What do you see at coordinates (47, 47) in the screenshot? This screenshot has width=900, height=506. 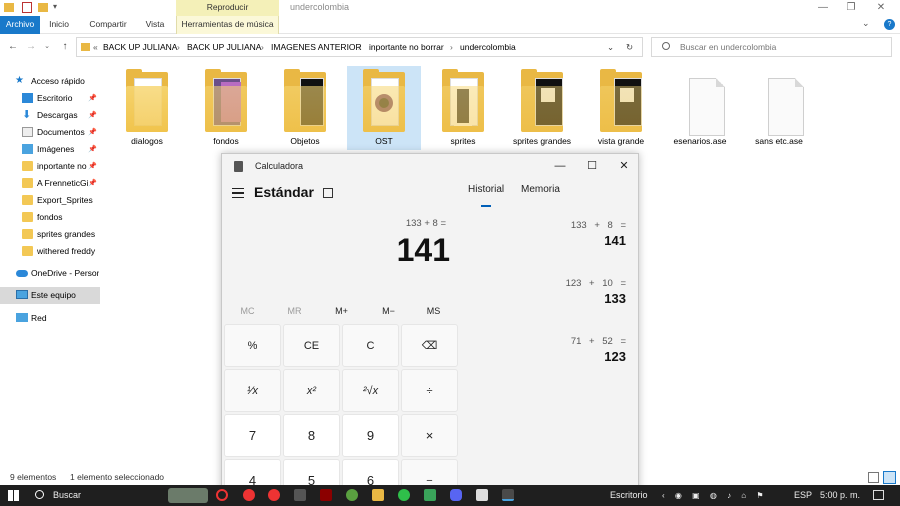 I see `recent-locations-icon: ⌄` at bounding box center [47, 47].